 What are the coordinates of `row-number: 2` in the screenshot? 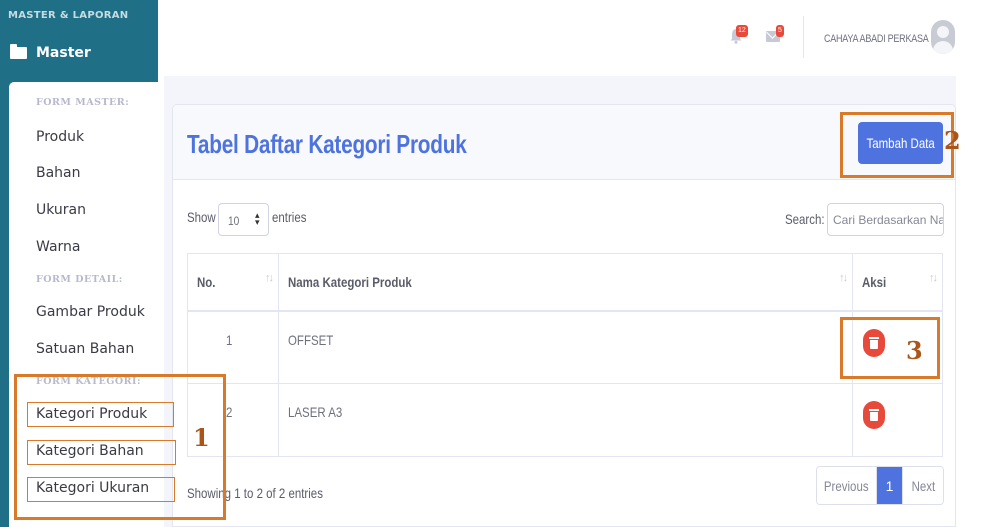 It's located at (229, 412).